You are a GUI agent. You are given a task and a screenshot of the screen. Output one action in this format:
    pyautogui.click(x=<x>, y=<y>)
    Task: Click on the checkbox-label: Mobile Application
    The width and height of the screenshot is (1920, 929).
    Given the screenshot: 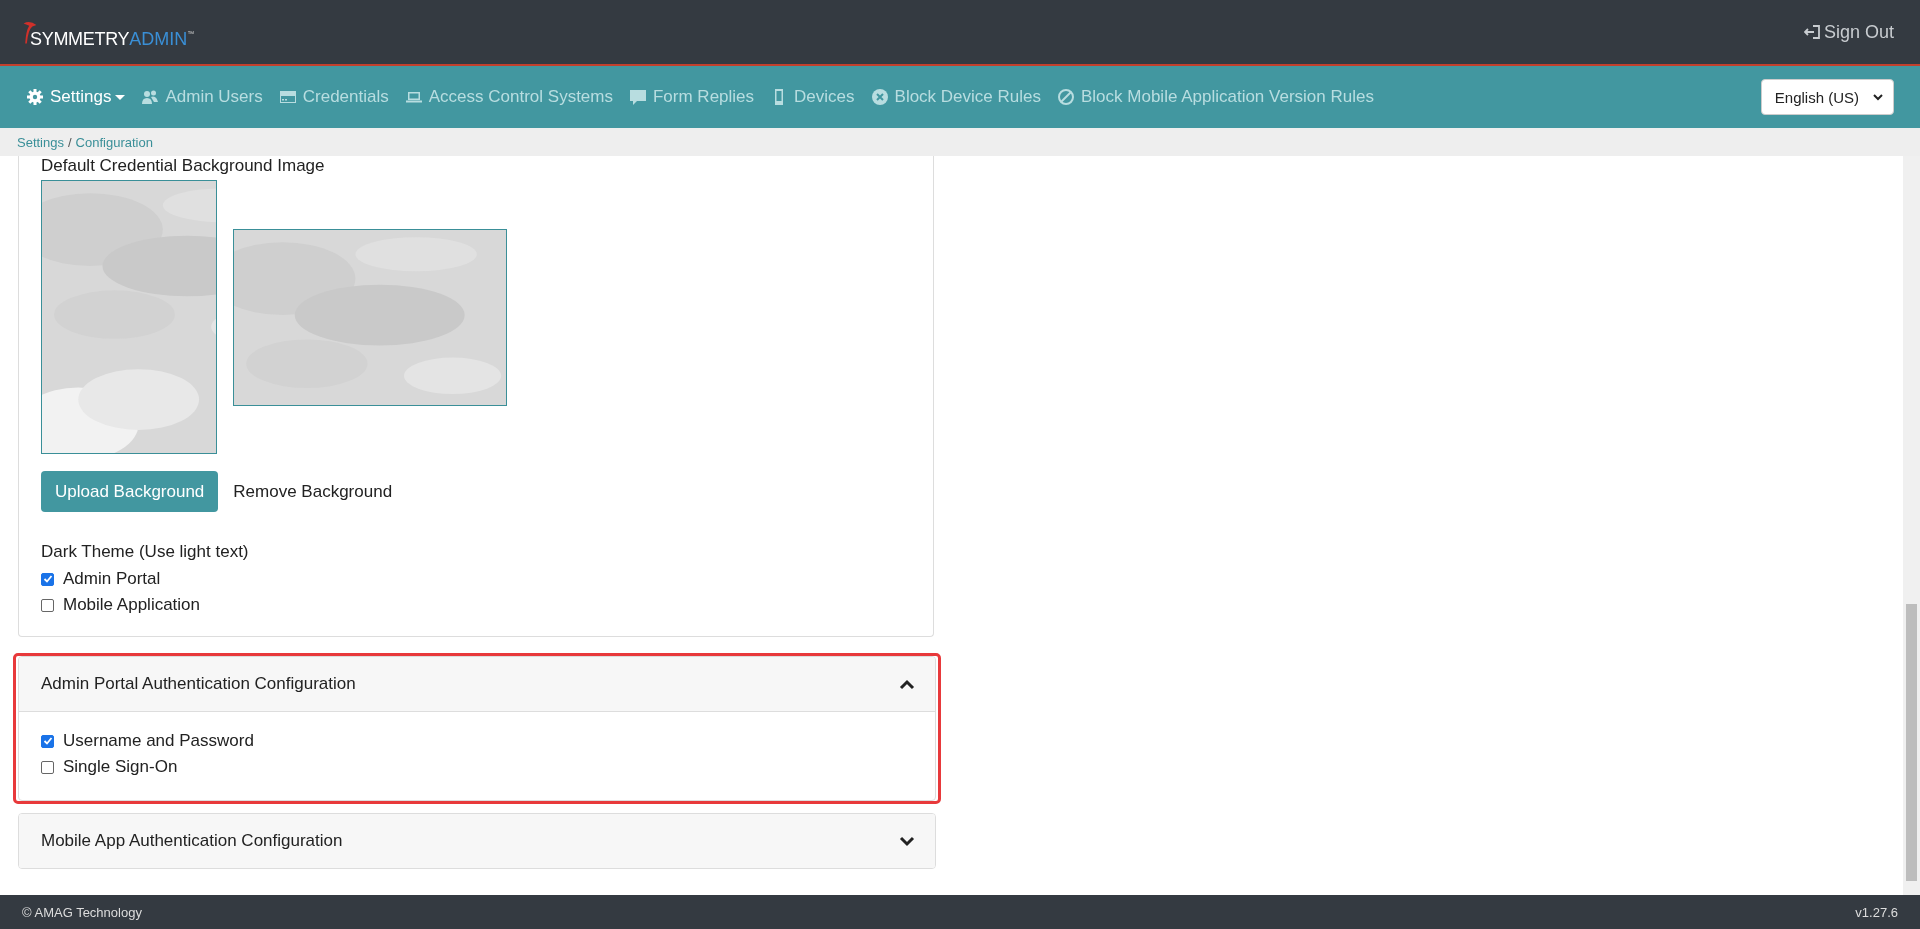 What is the action you would take?
    pyautogui.click(x=132, y=605)
    